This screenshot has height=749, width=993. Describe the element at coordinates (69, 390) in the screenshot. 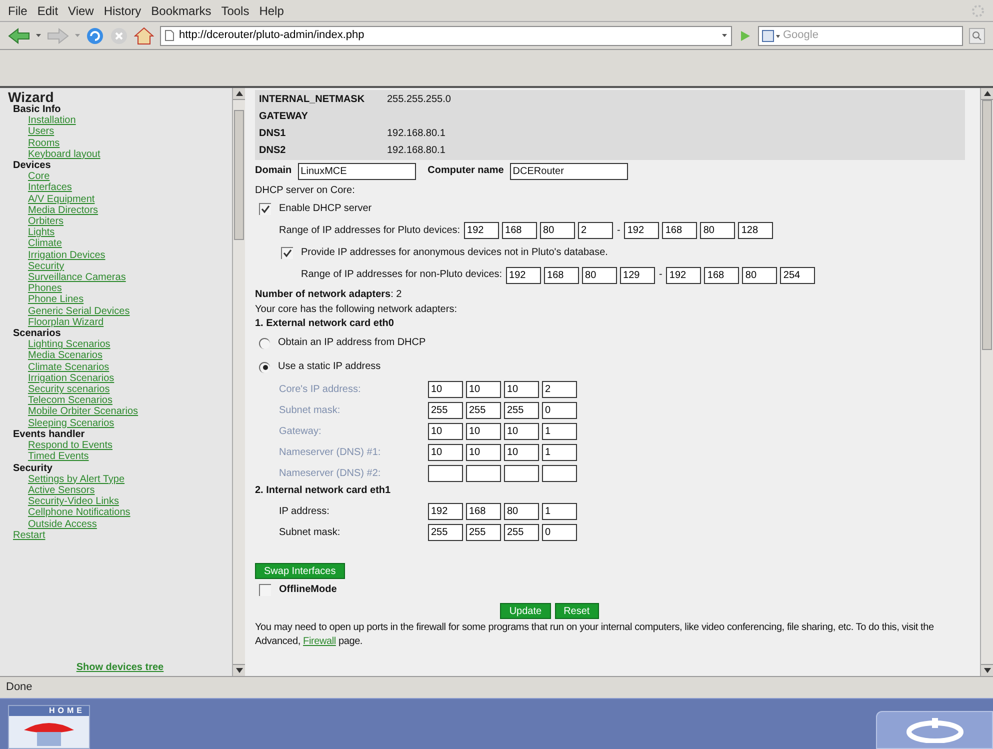

I see `sidebar-link: Security scenarios` at that location.